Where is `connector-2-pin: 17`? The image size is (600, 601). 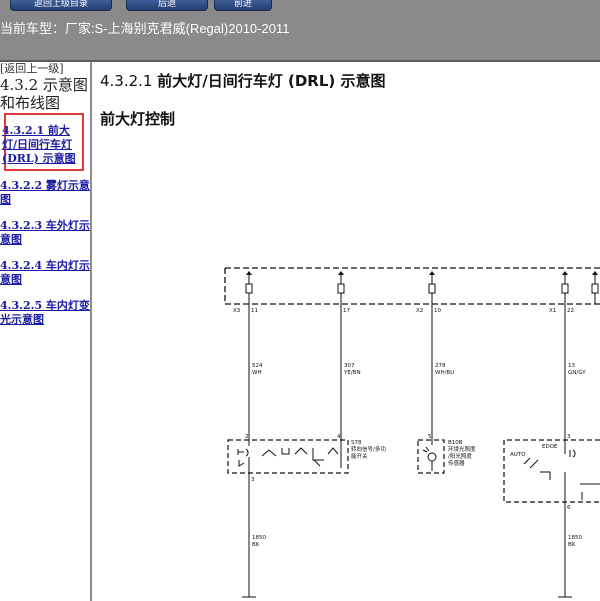 connector-2-pin: 17 is located at coordinates (346, 311).